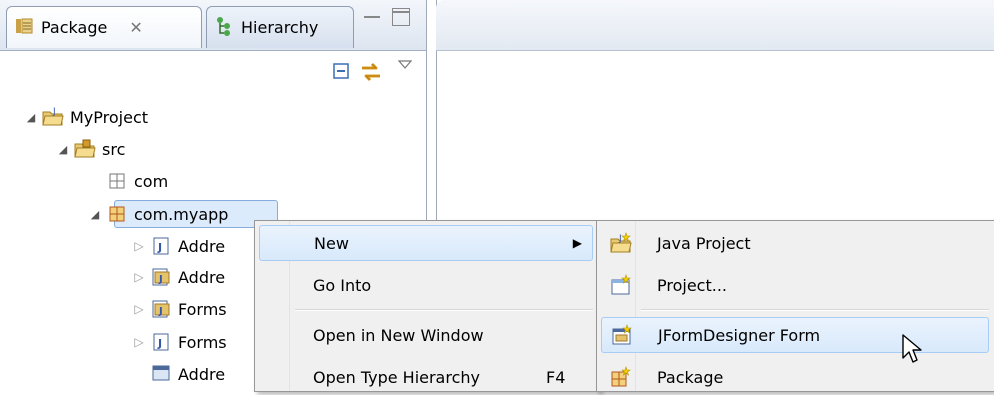 The width and height of the screenshot is (994, 395). I want to click on new-java-project-icon: J, so click(621, 243).